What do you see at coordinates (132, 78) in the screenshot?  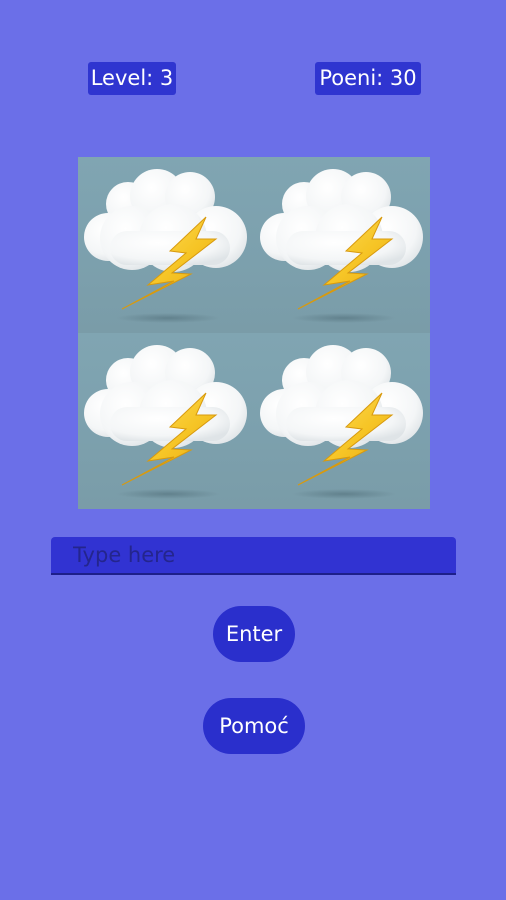 I see `level-badge: Level: 3` at bounding box center [132, 78].